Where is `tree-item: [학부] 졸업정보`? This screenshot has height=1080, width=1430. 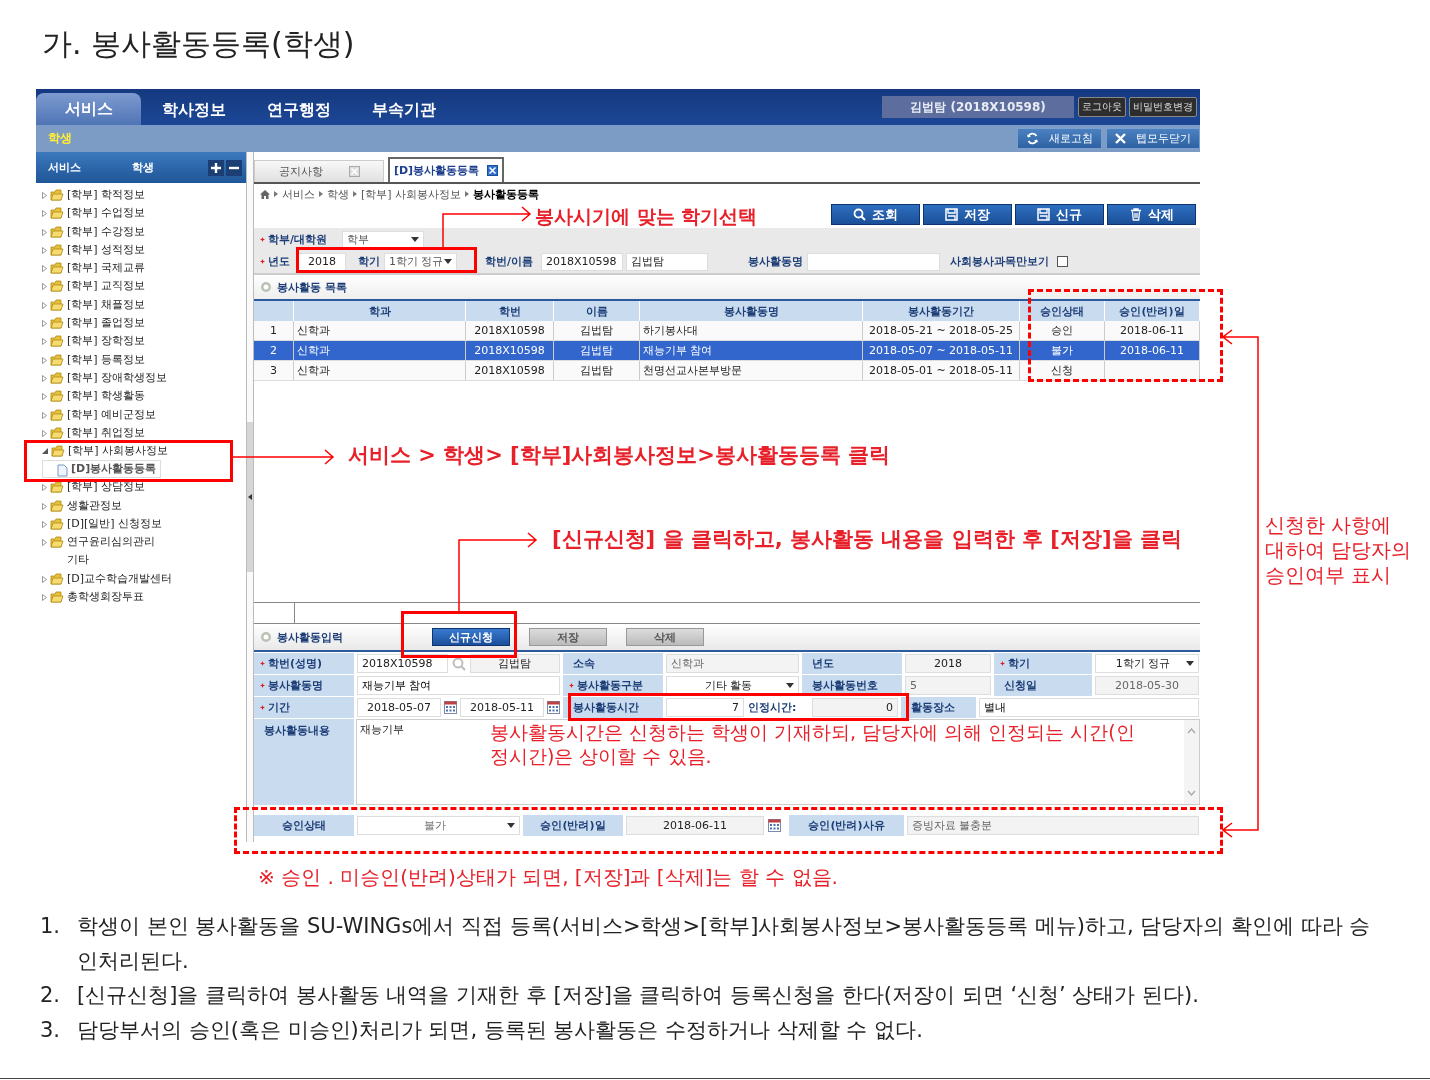
tree-item: [학부] 졸업정보 is located at coordinates (94, 323).